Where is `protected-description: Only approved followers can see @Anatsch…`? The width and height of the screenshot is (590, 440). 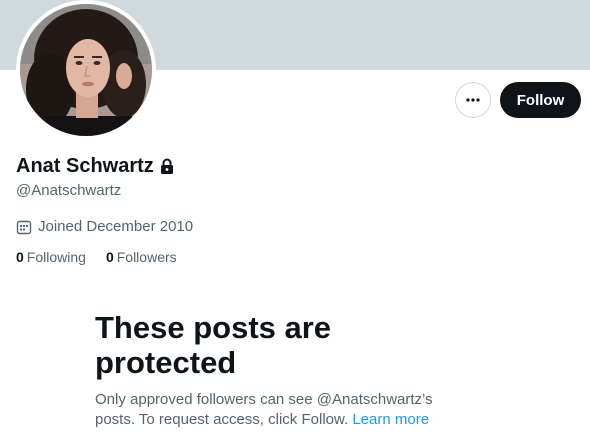
protected-description: Only approved followers can see @Anatsch… is located at coordinates (285, 410).